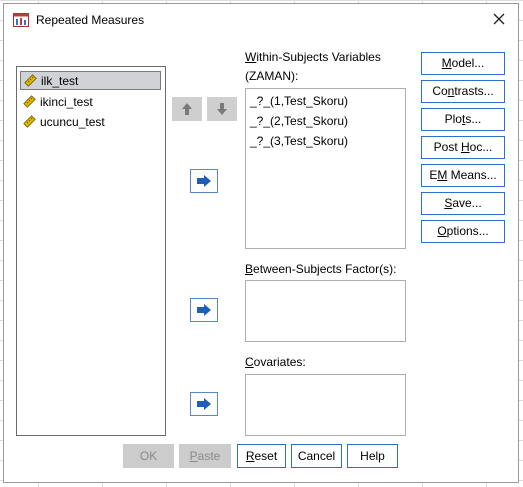 The height and width of the screenshot is (487, 523). Describe the element at coordinates (440, 91) in the screenshot. I see `btn-text: Co` at that location.